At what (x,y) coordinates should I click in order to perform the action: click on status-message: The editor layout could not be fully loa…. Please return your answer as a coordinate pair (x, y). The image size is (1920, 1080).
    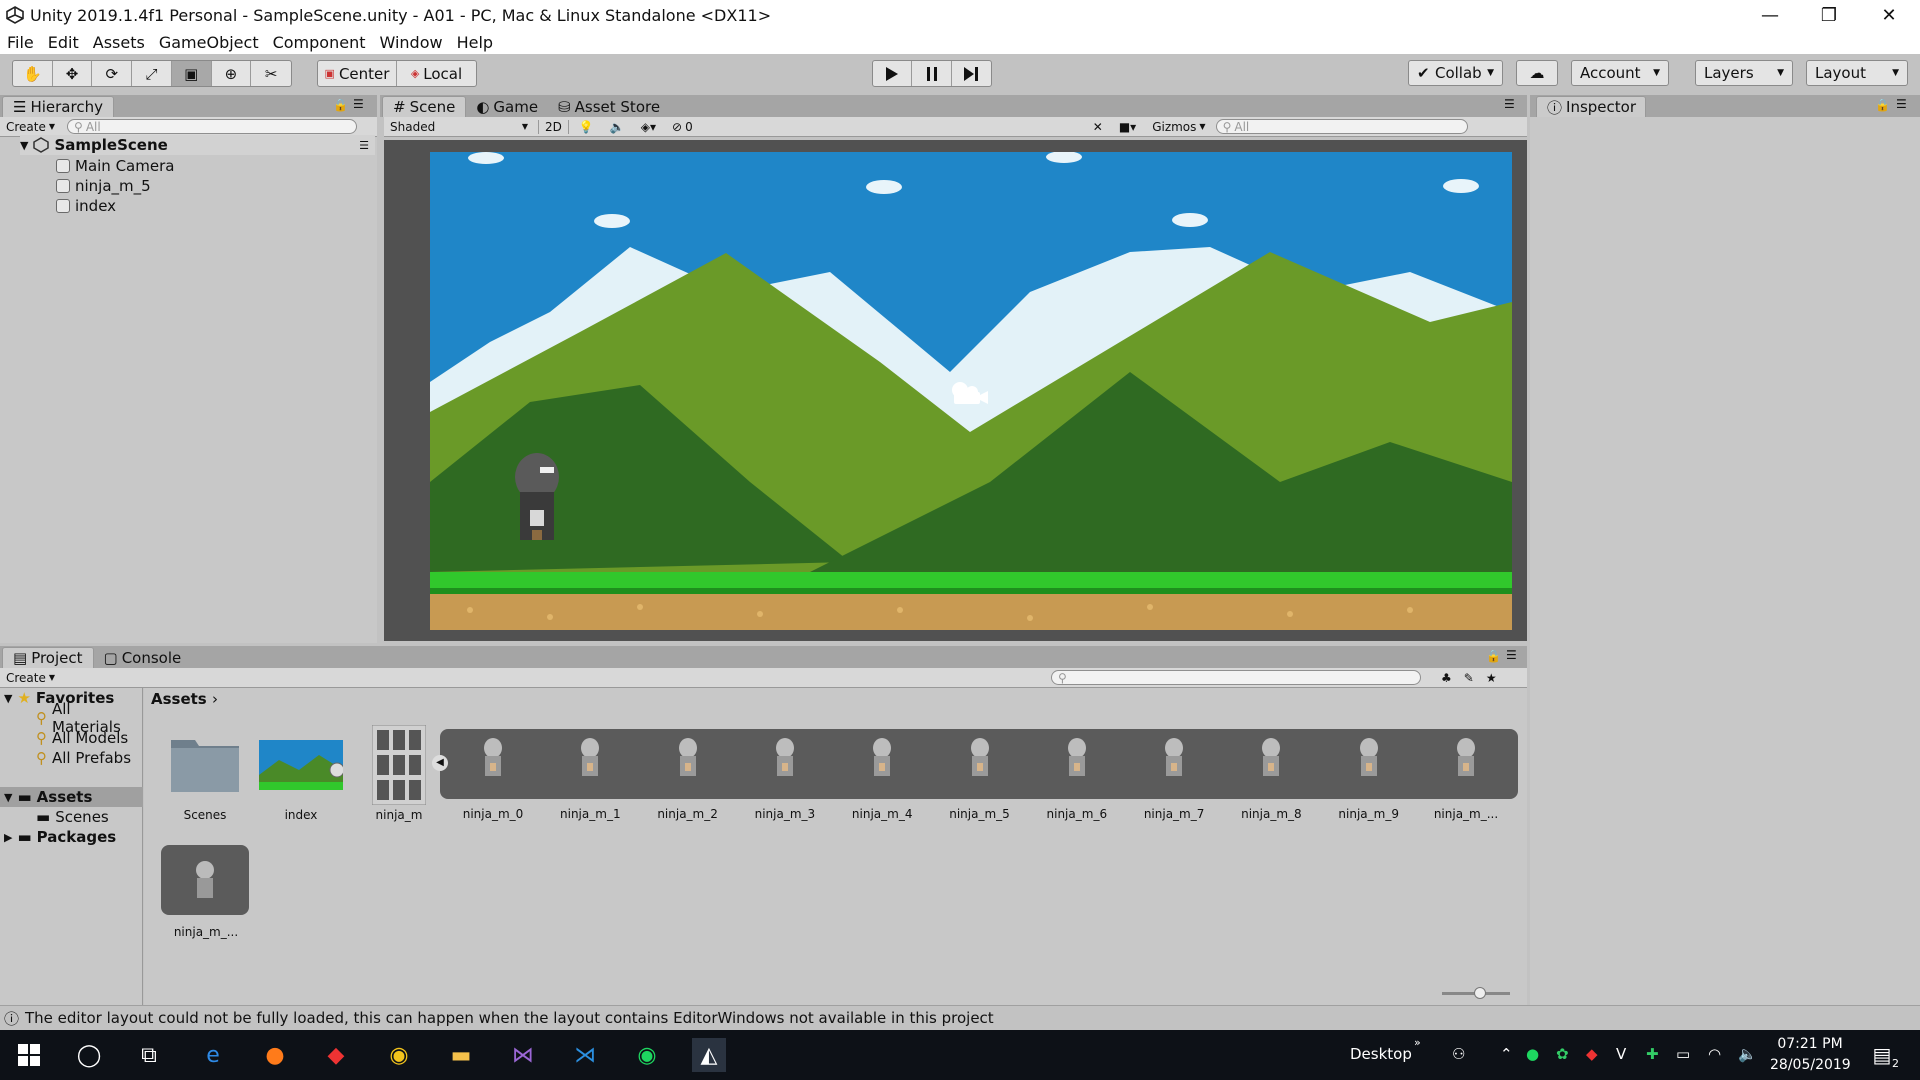
    Looking at the image, I should click on (509, 1018).